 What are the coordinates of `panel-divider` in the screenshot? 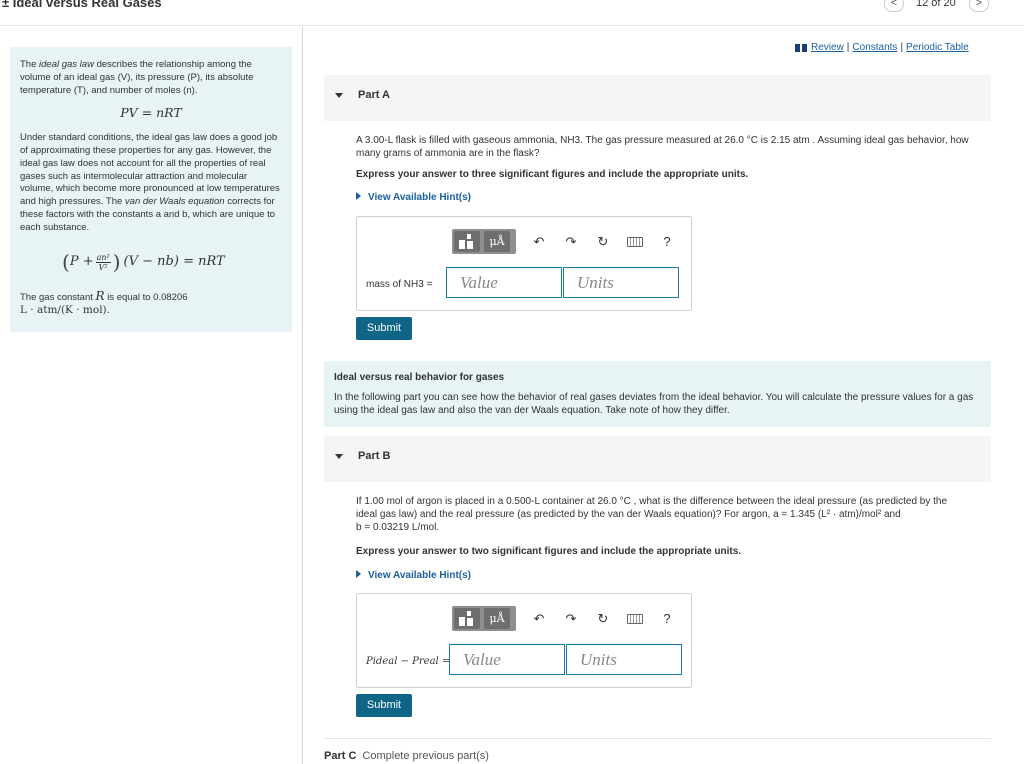 It's located at (302, 395).